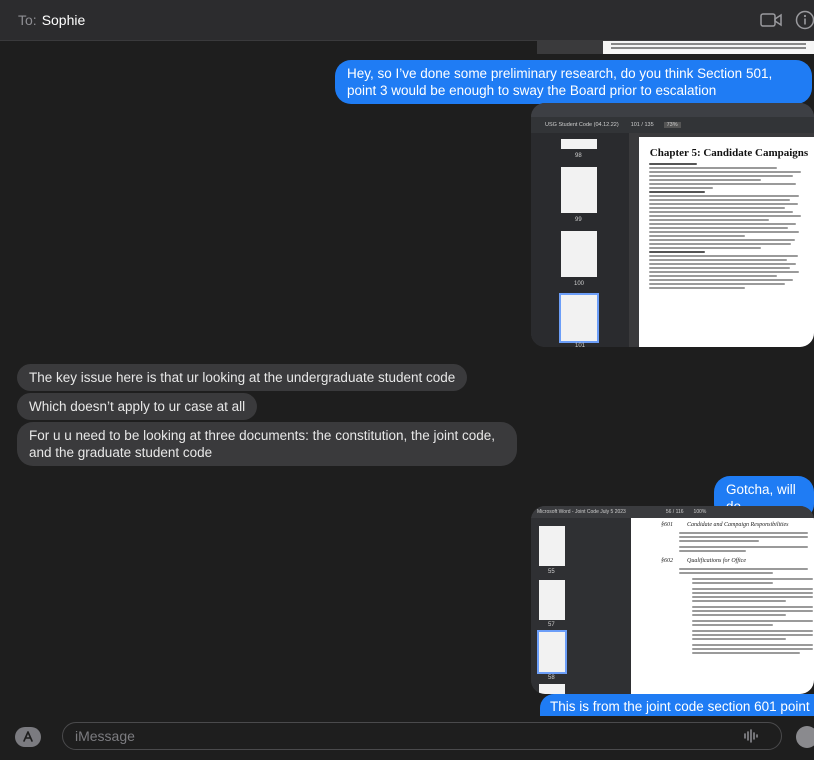 The image size is (814, 760). I want to click on section-title: Candidate and Campaign Responsibilities, so click(738, 525).